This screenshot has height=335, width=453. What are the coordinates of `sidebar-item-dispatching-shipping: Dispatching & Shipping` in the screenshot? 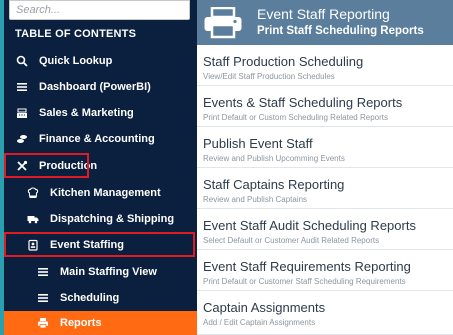 It's located at (100, 218).